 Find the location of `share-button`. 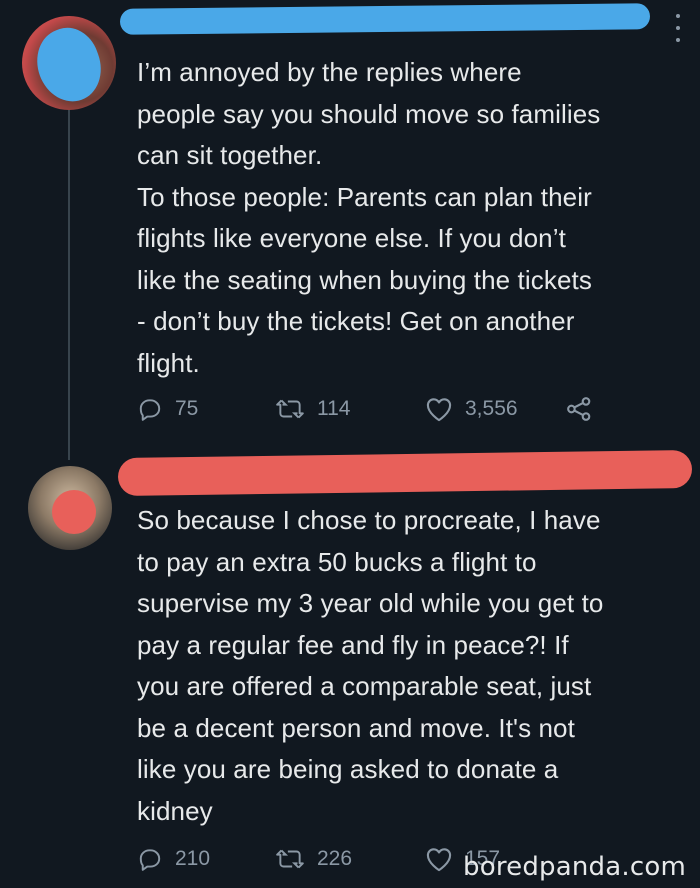

share-button is located at coordinates (579, 409).